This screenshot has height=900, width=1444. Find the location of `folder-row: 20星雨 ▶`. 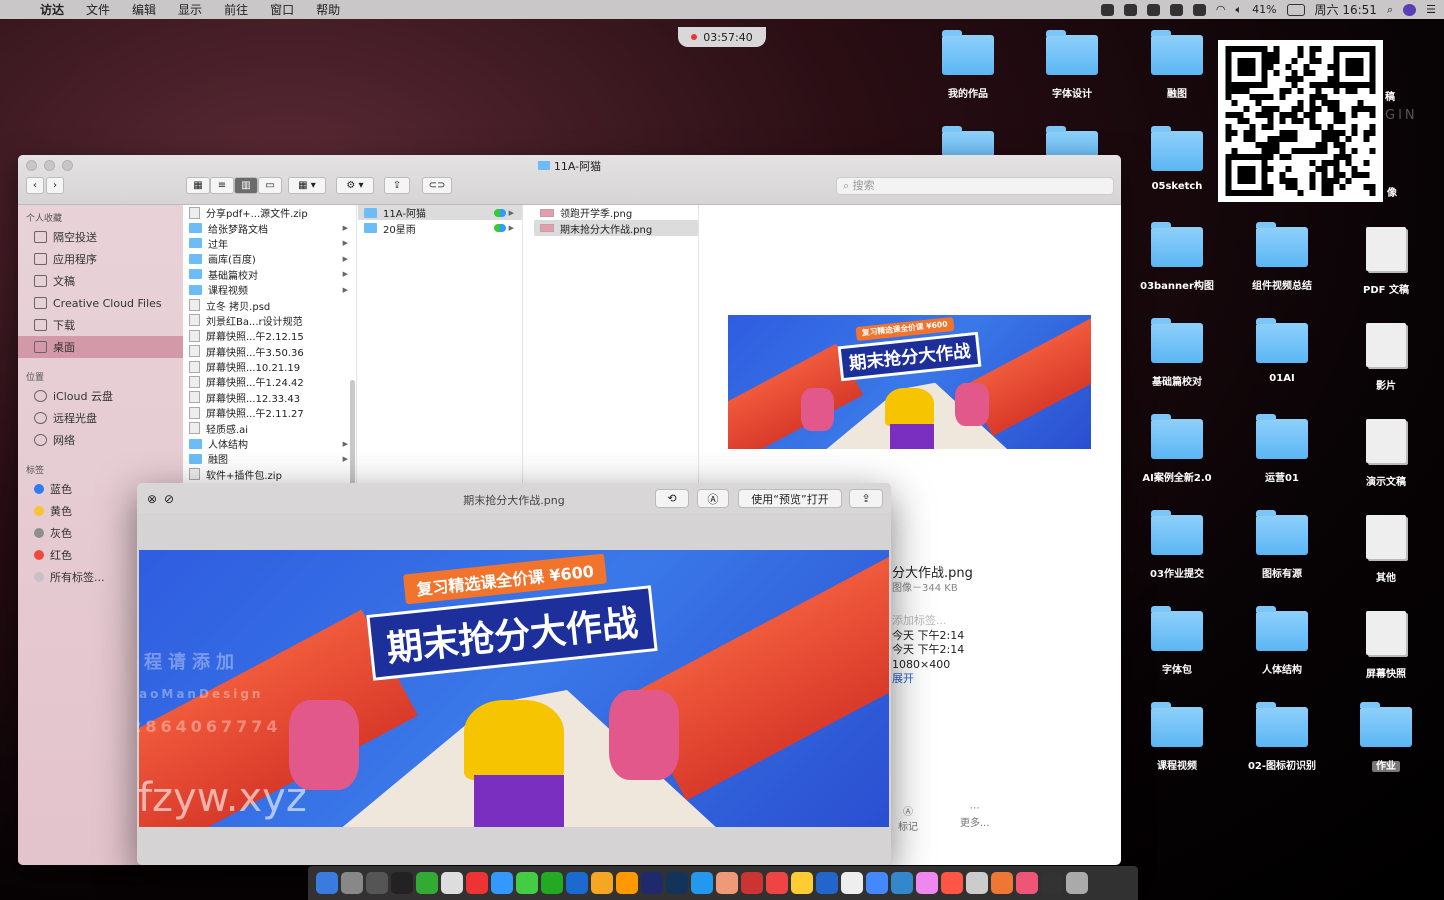

folder-row: 20星雨 ▶ is located at coordinates (440, 228).